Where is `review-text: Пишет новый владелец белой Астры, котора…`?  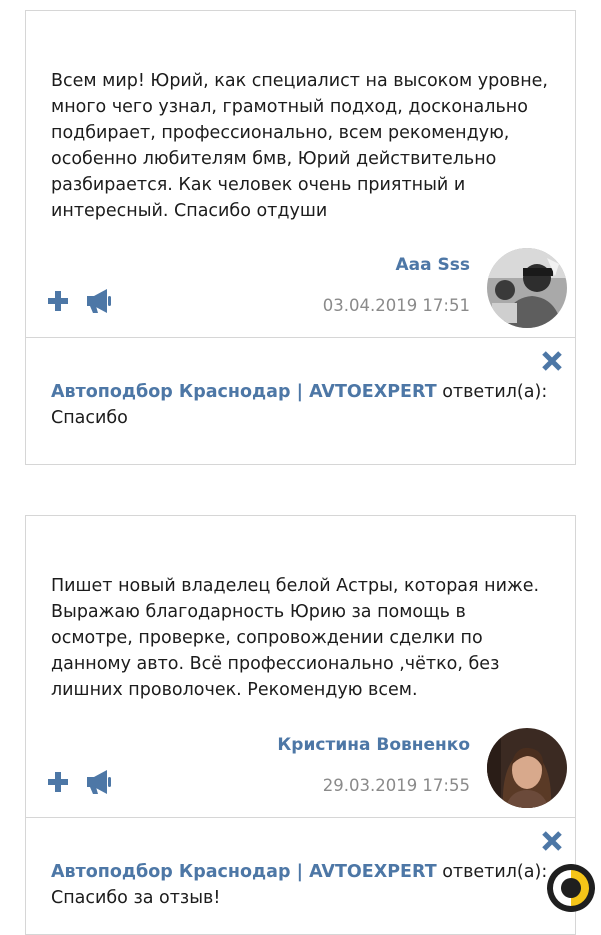 review-text: Пишет новый владелец белой Астры, котора… is located at coordinates (295, 638).